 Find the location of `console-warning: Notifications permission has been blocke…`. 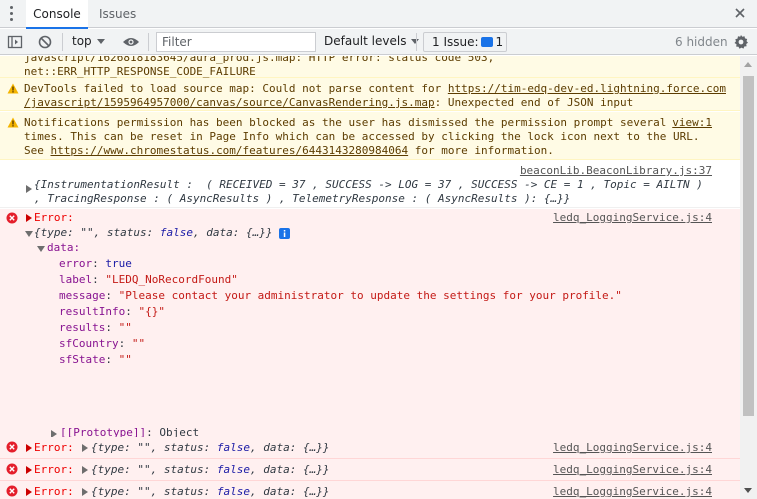

console-warning: Notifications permission has been blocke… is located at coordinates (370, 136).